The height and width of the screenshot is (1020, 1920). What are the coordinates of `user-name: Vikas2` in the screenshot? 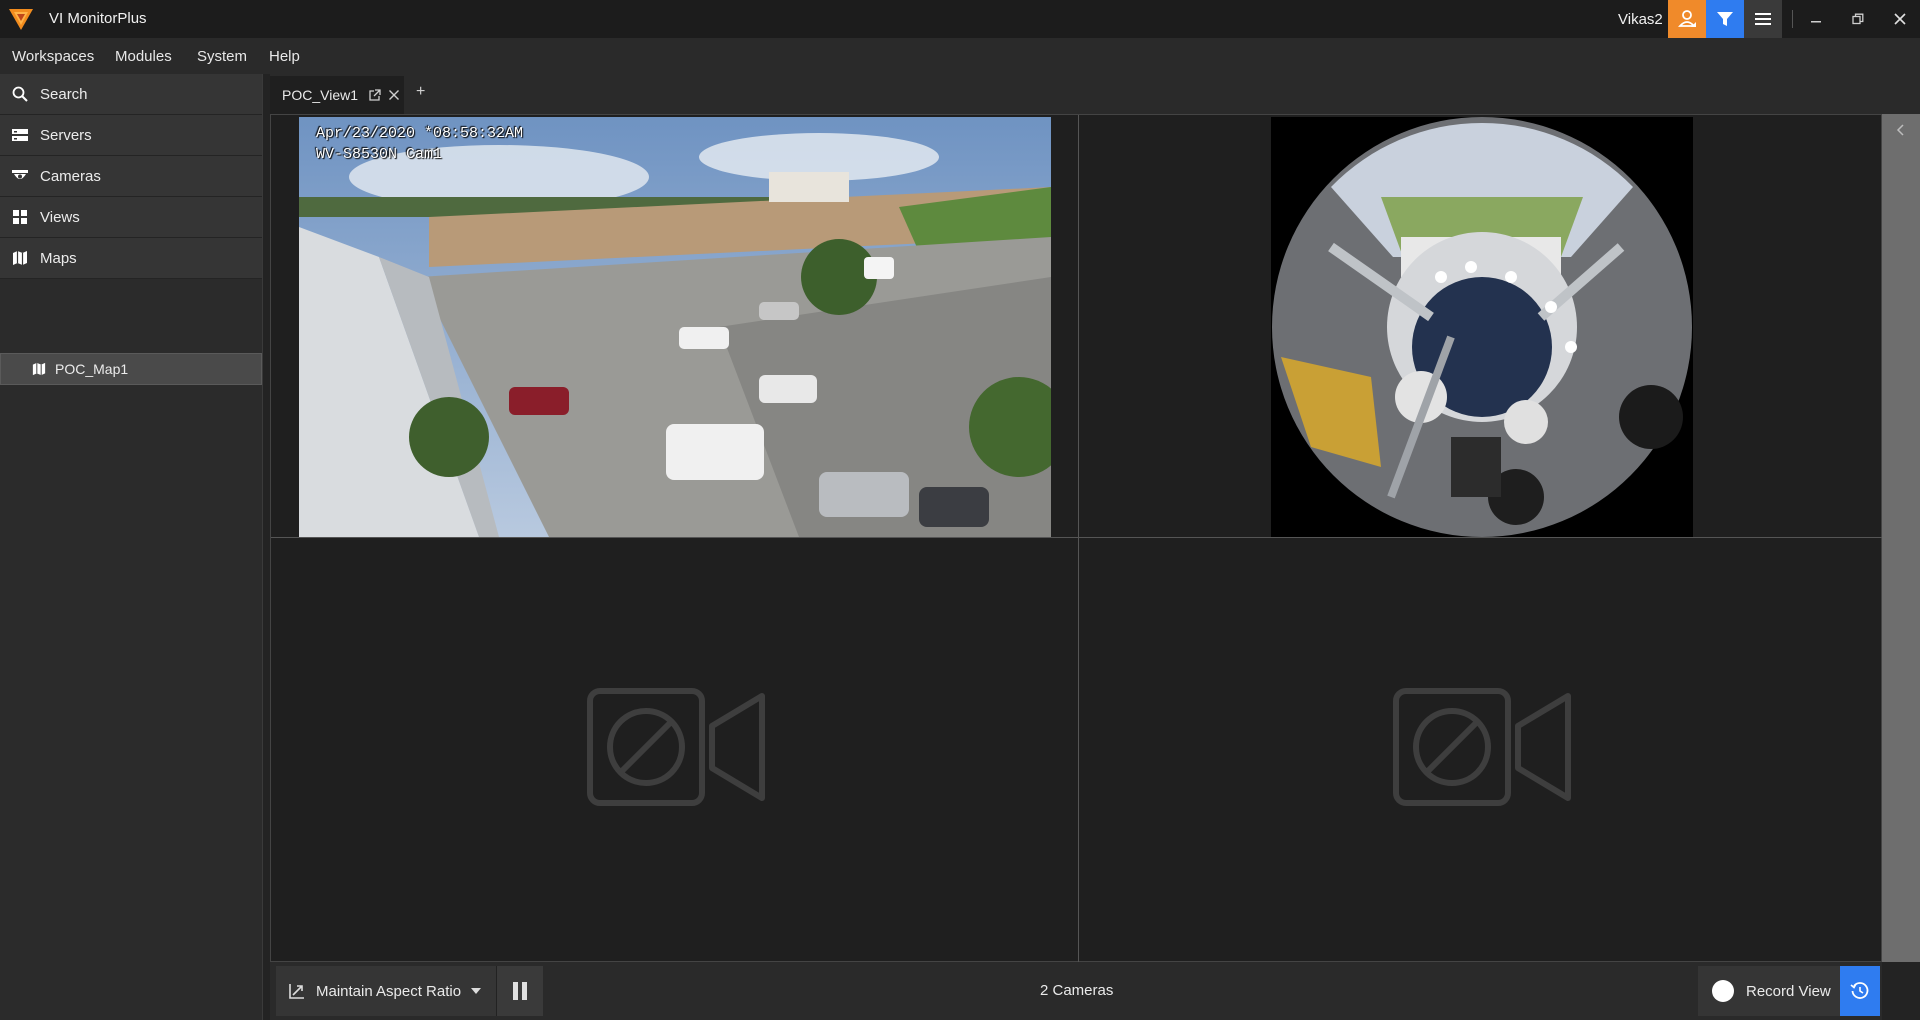 It's located at (1640, 19).